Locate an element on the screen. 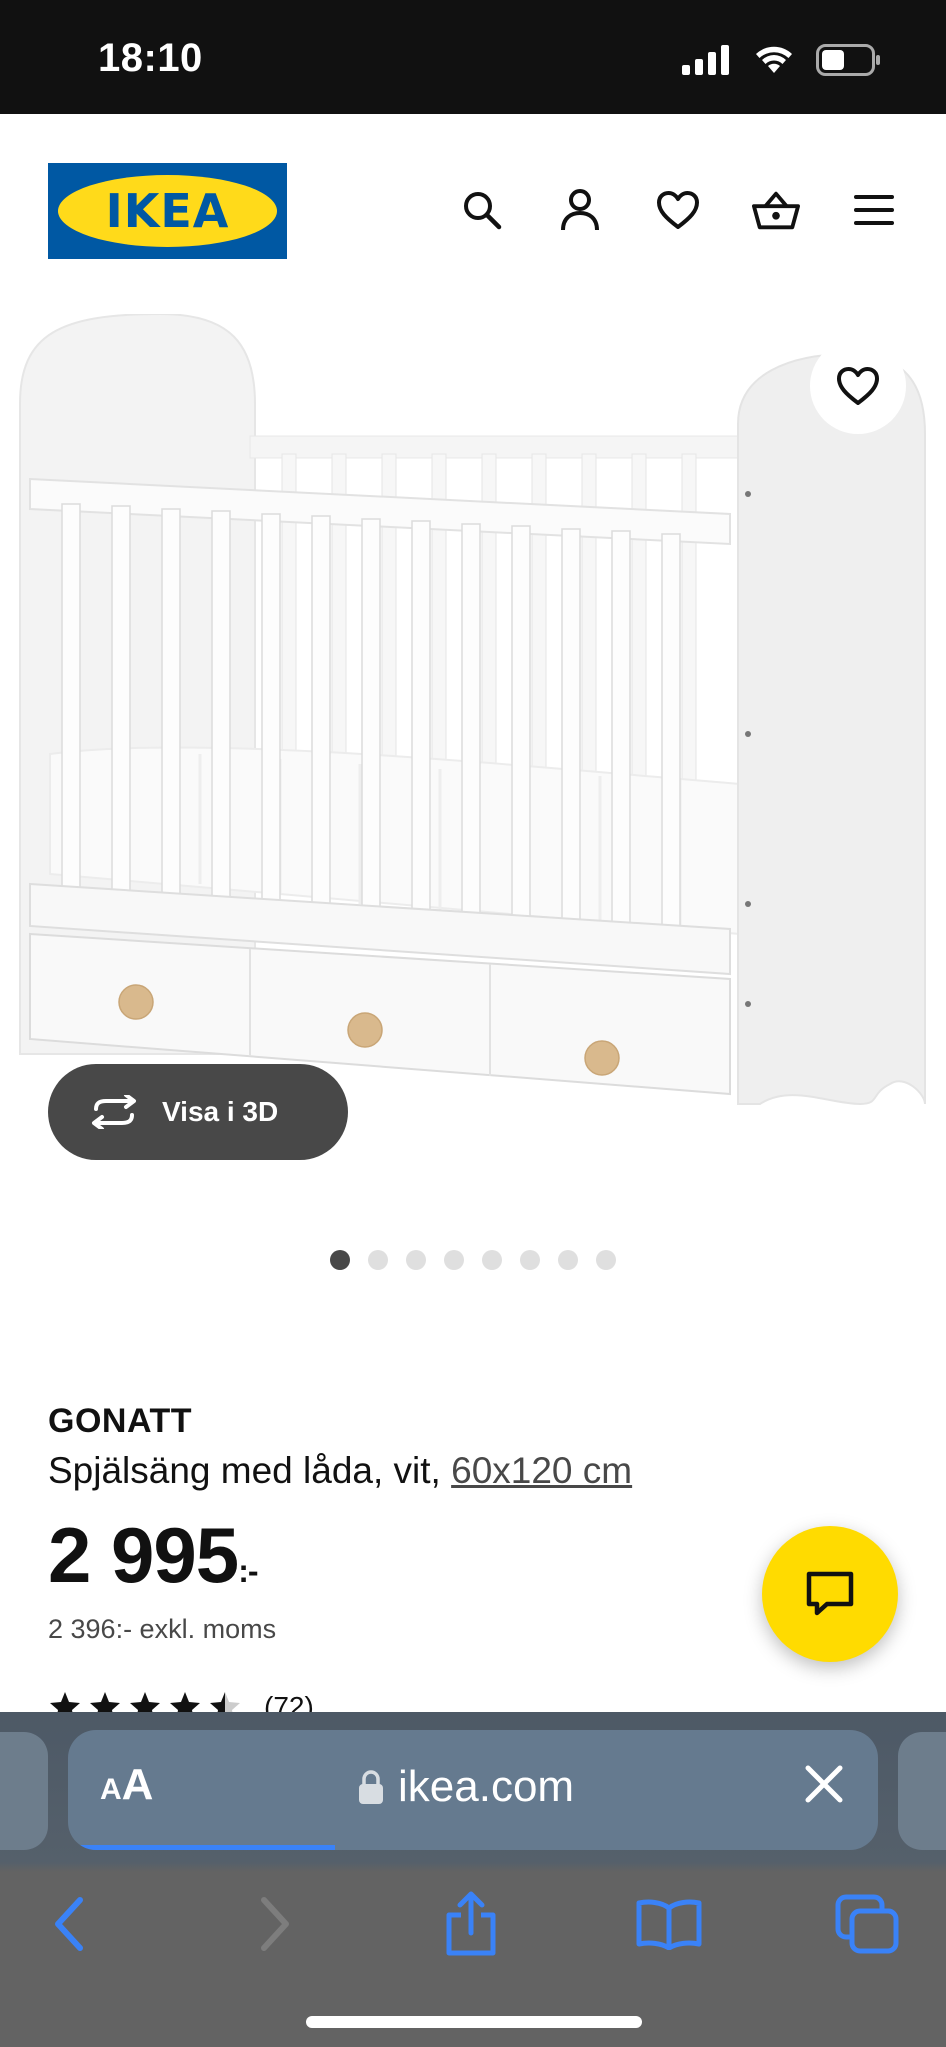 This screenshot has width=946, height=2047. carousel-dots is located at coordinates (473, 1260).